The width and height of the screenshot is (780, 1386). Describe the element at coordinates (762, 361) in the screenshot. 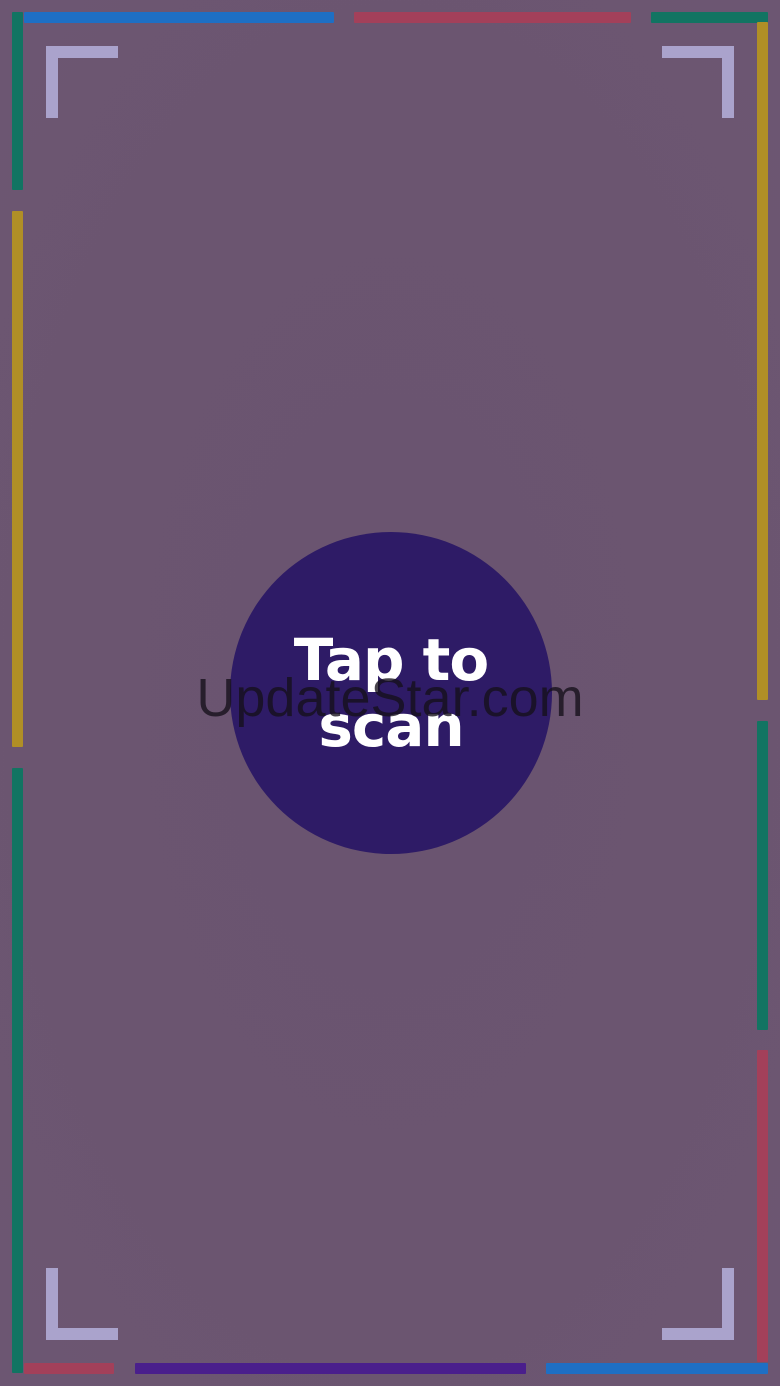

I see `frame-bar-right-yellow` at that location.